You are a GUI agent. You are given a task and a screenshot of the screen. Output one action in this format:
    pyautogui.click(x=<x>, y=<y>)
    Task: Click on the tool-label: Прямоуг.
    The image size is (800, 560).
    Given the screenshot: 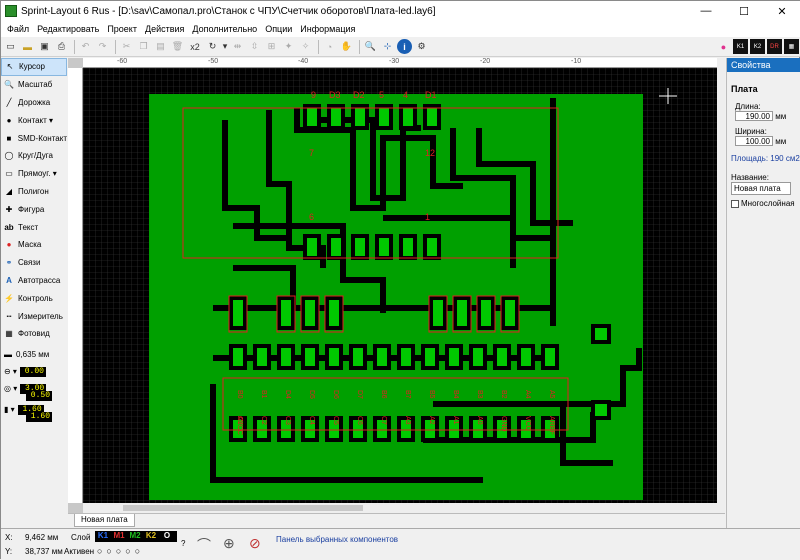 What is the action you would take?
    pyautogui.click(x=34, y=174)
    